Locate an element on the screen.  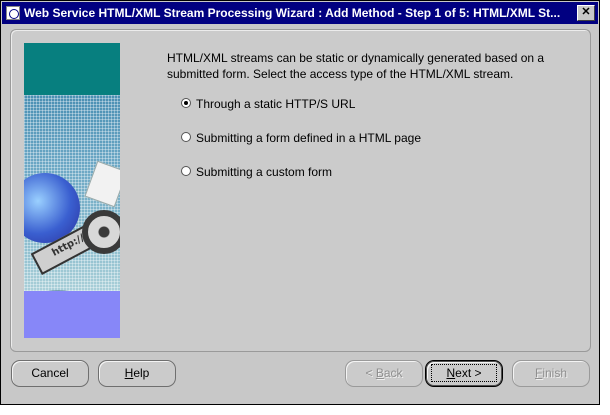
back-button-label: ack is located at coordinates (393, 373).